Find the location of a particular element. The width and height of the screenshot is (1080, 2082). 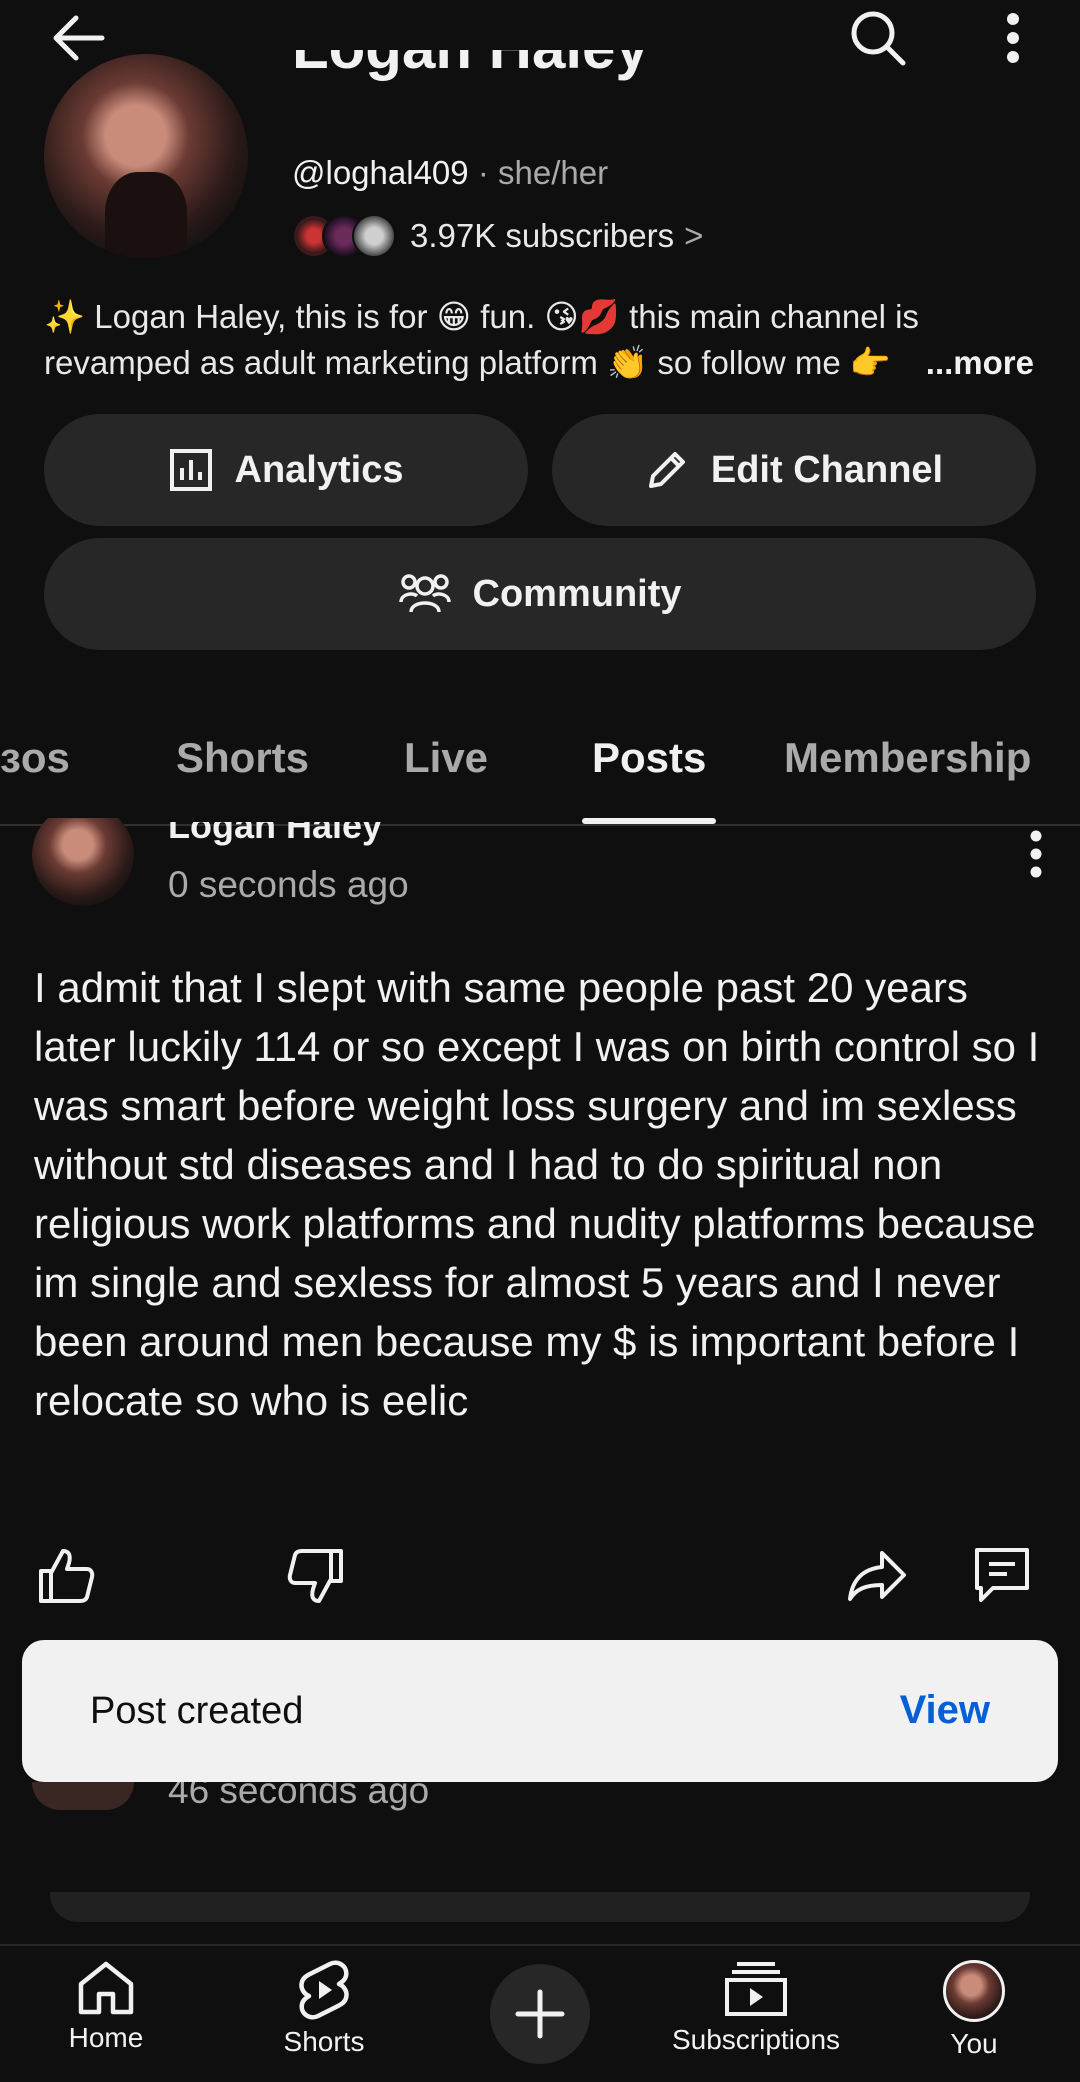

nav-shorts: Shorts is located at coordinates (324, 2009).